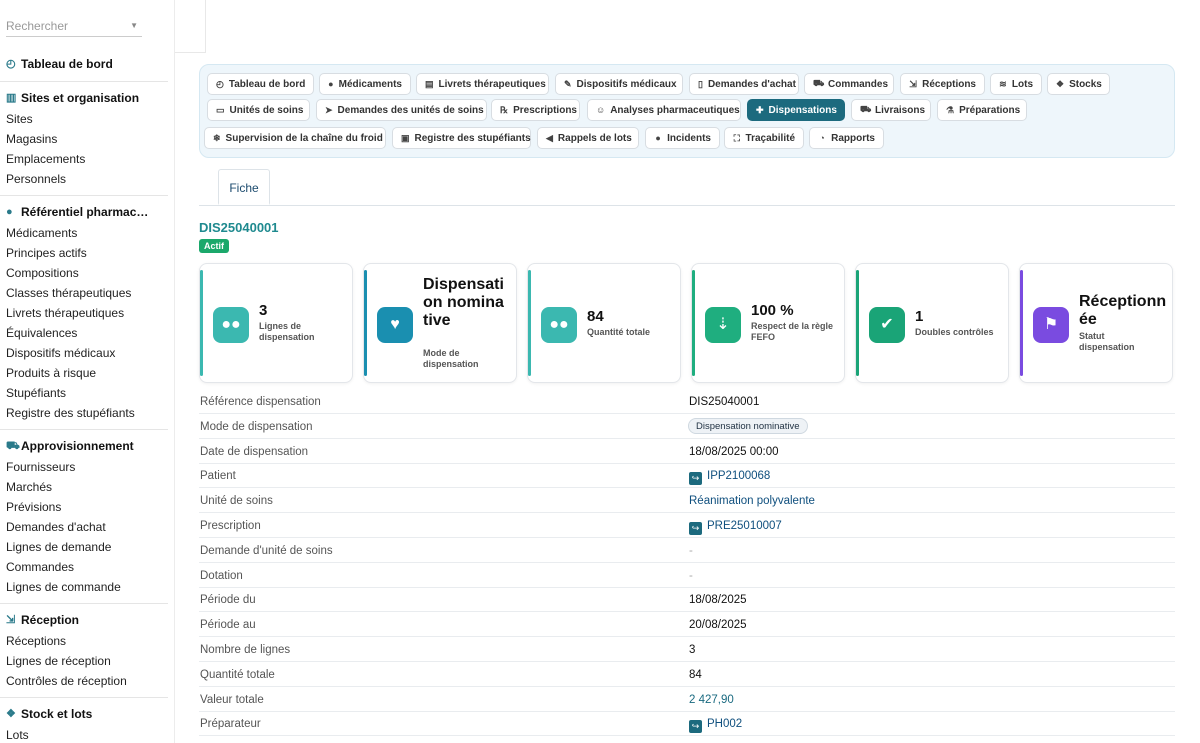  Describe the element at coordinates (1060, 83) in the screenshot. I see `cubes-icon: ❖` at that location.